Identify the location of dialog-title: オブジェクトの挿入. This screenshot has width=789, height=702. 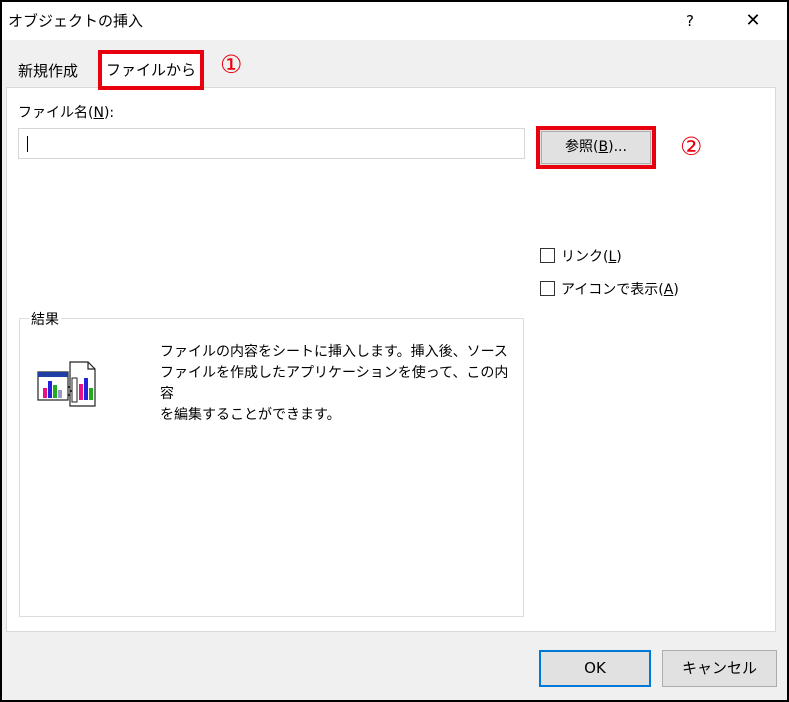
(76, 21).